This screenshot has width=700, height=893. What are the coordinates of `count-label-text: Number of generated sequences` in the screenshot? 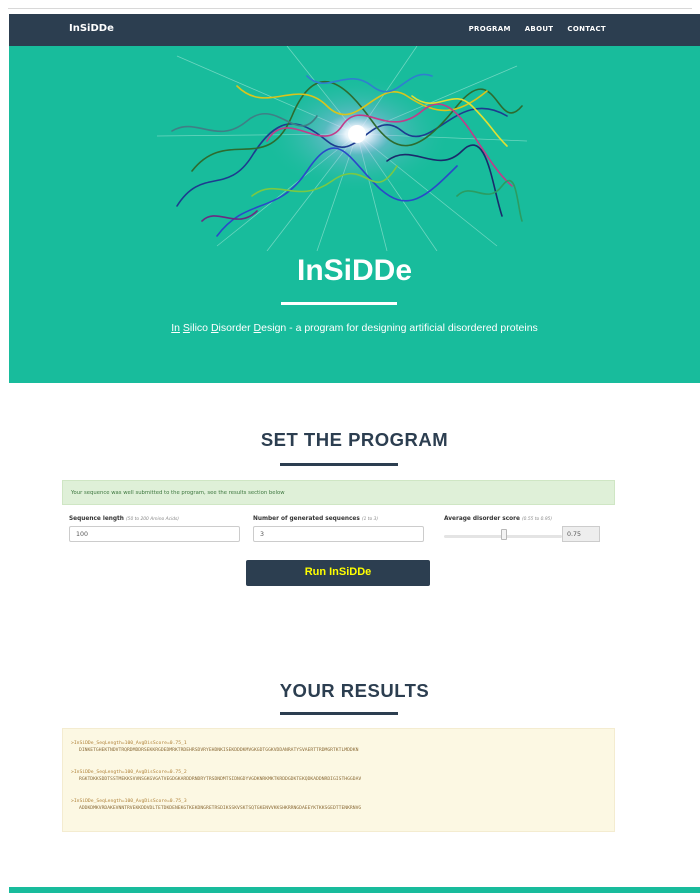 It's located at (306, 519).